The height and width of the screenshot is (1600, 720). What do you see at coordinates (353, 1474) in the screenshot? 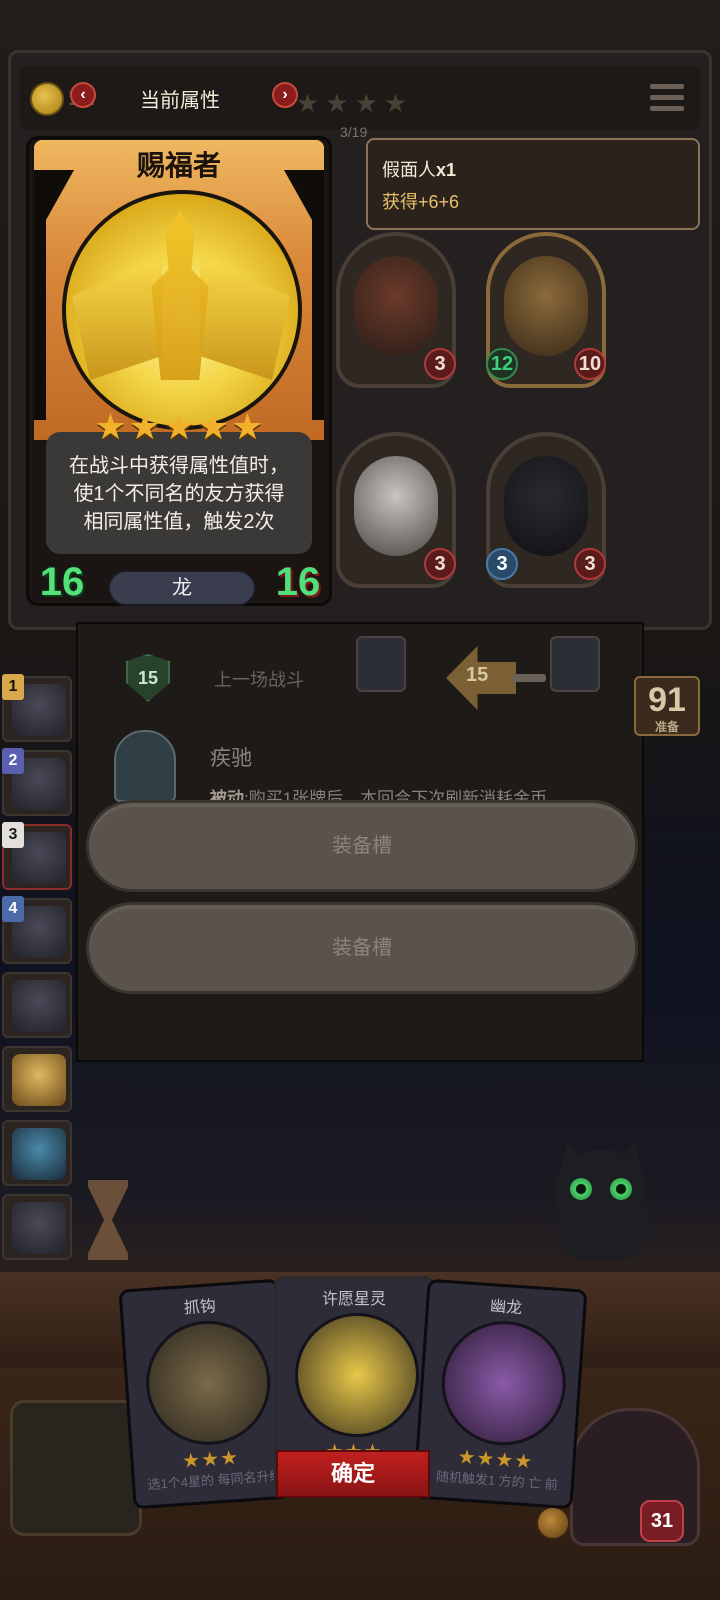
I see `confirm-button: 确定` at bounding box center [353, 1474].